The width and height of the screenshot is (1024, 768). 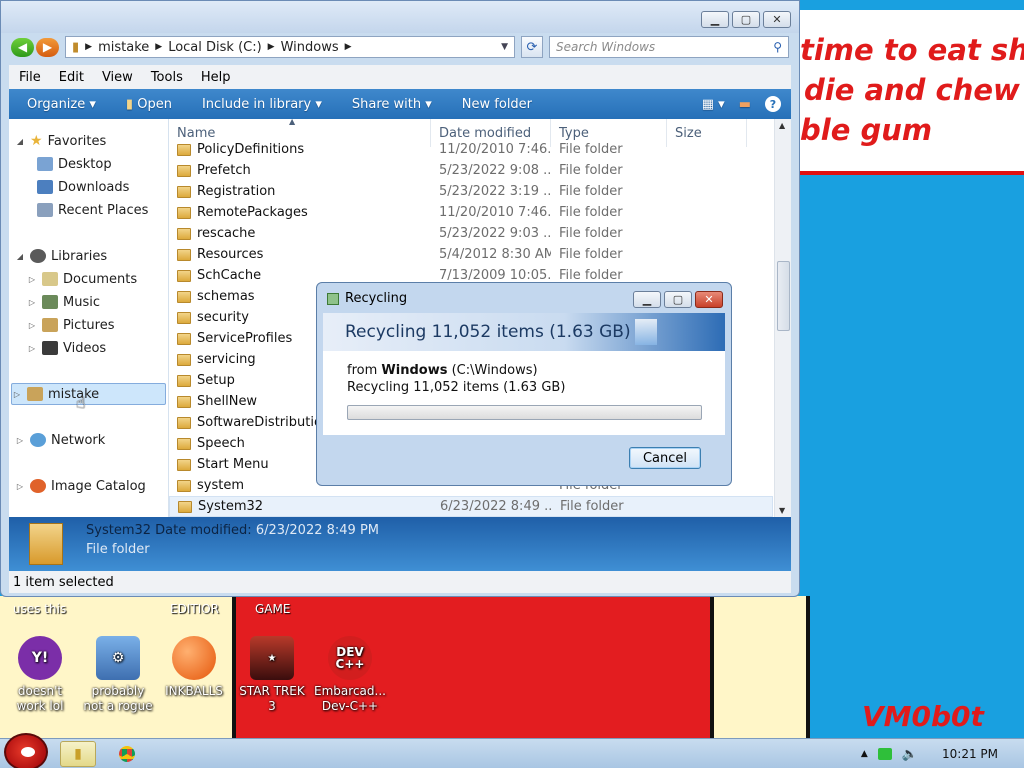 I want to click on wallpaper-label: GAME, so click(x=273, y=609).